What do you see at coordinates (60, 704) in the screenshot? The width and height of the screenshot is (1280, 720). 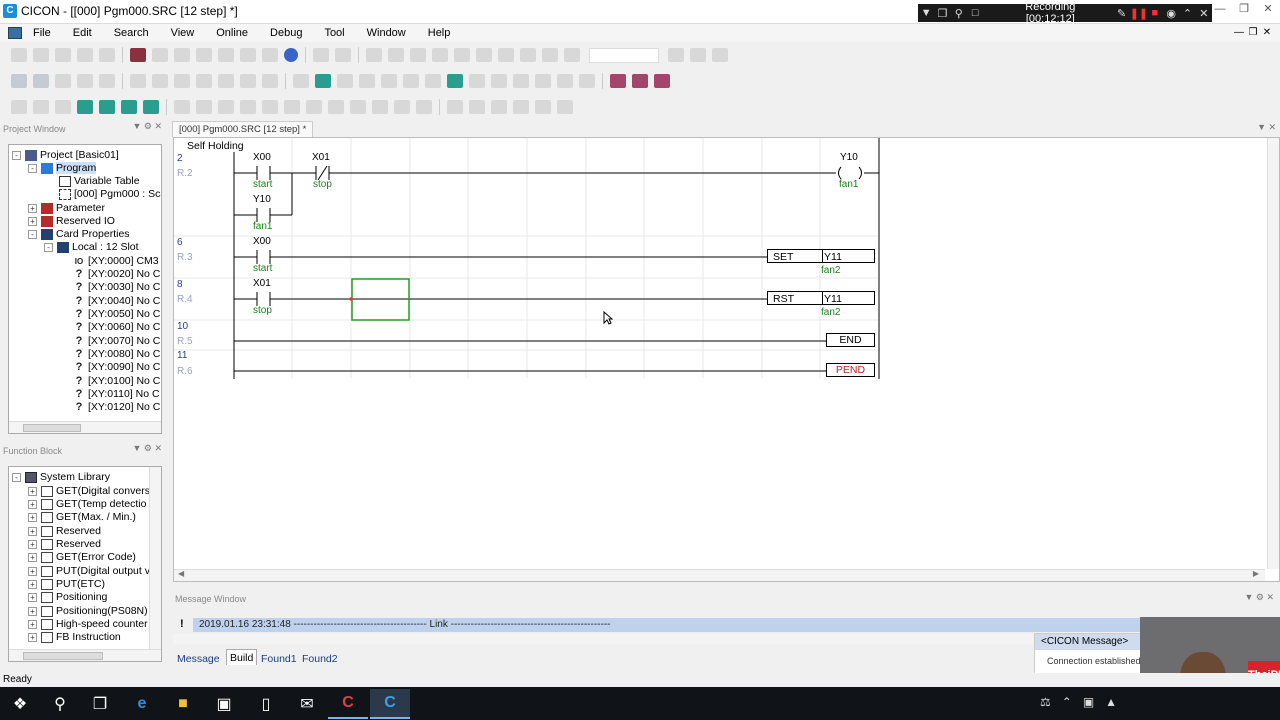 I see `search-icon: ⚲` at bounding box center [60, 704].